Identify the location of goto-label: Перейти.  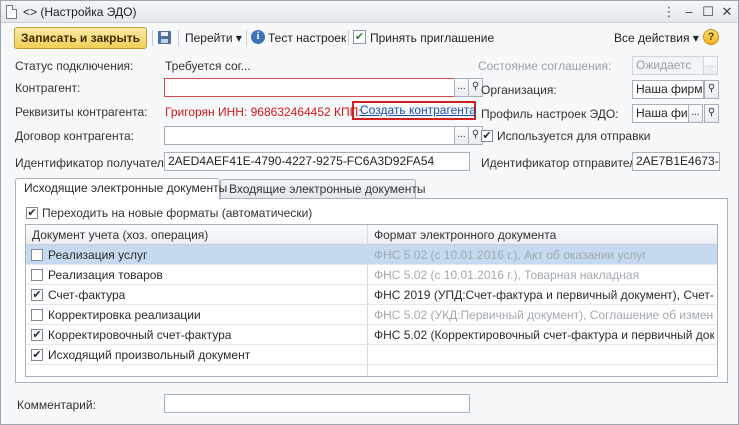
(209, 38).